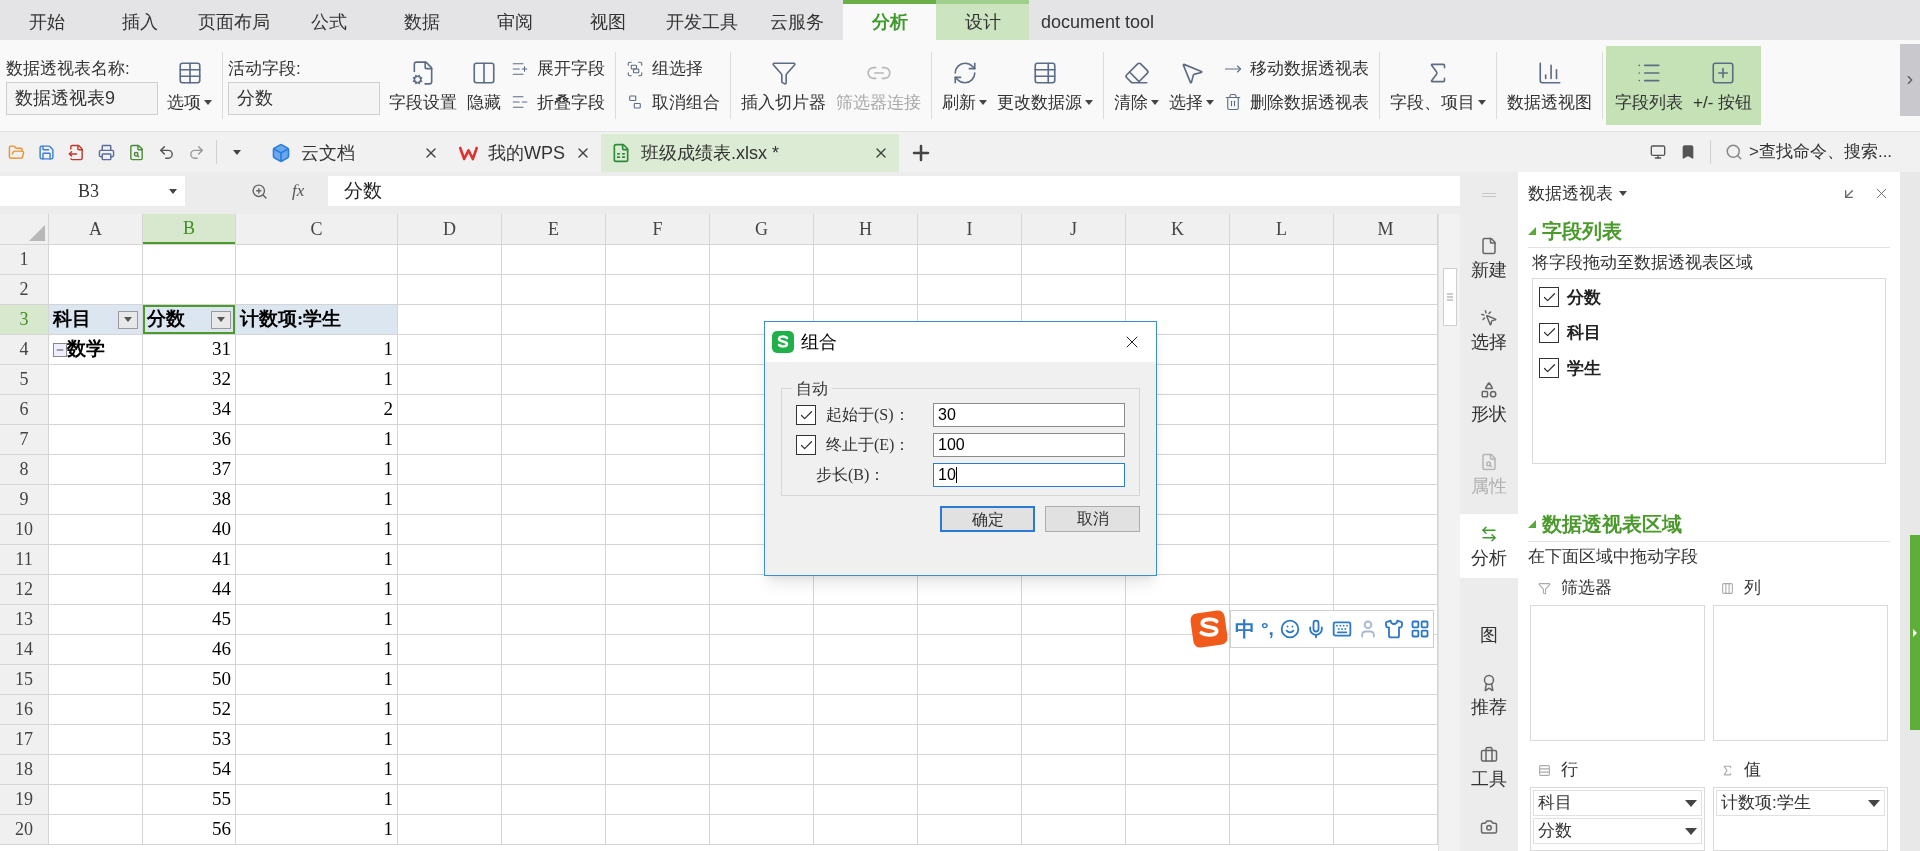 The width and height of the screenshot is (1920, 851). What do you see at coordinates (449, 229) in the screenshot?
I see `column-header: D` at bounding box center [449, 229].